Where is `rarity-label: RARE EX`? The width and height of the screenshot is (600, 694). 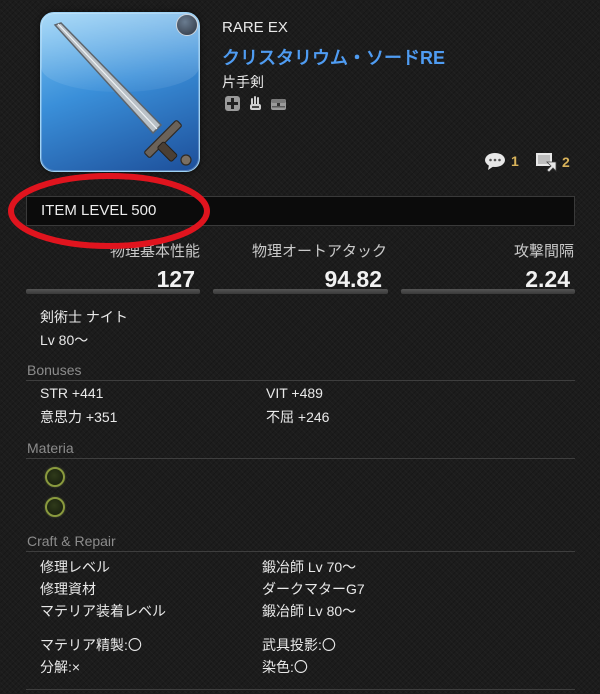
rarity-label: RARE EX is located at coordinates (255, 27).